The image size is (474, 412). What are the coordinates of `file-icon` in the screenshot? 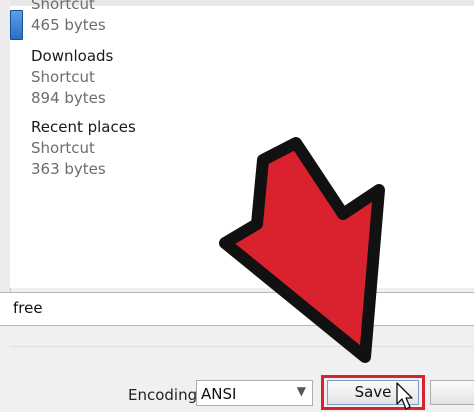 It's located at (16, 25).